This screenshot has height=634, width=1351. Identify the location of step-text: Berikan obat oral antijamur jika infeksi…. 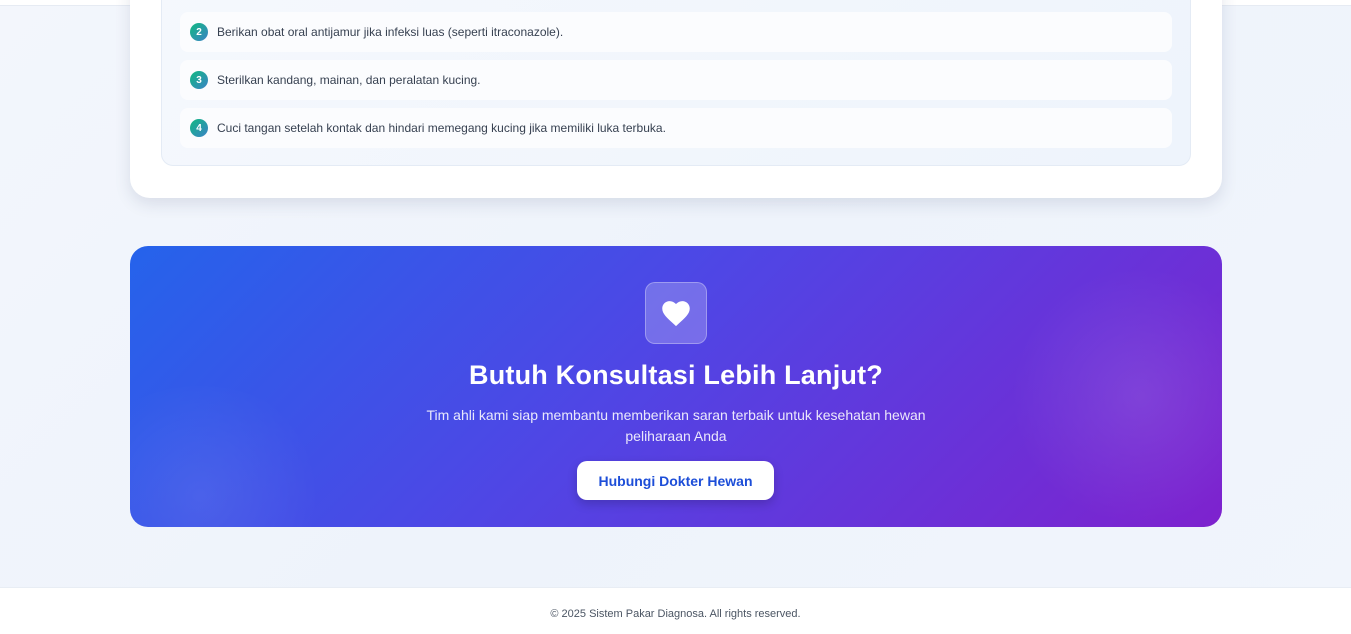
(390, 32).